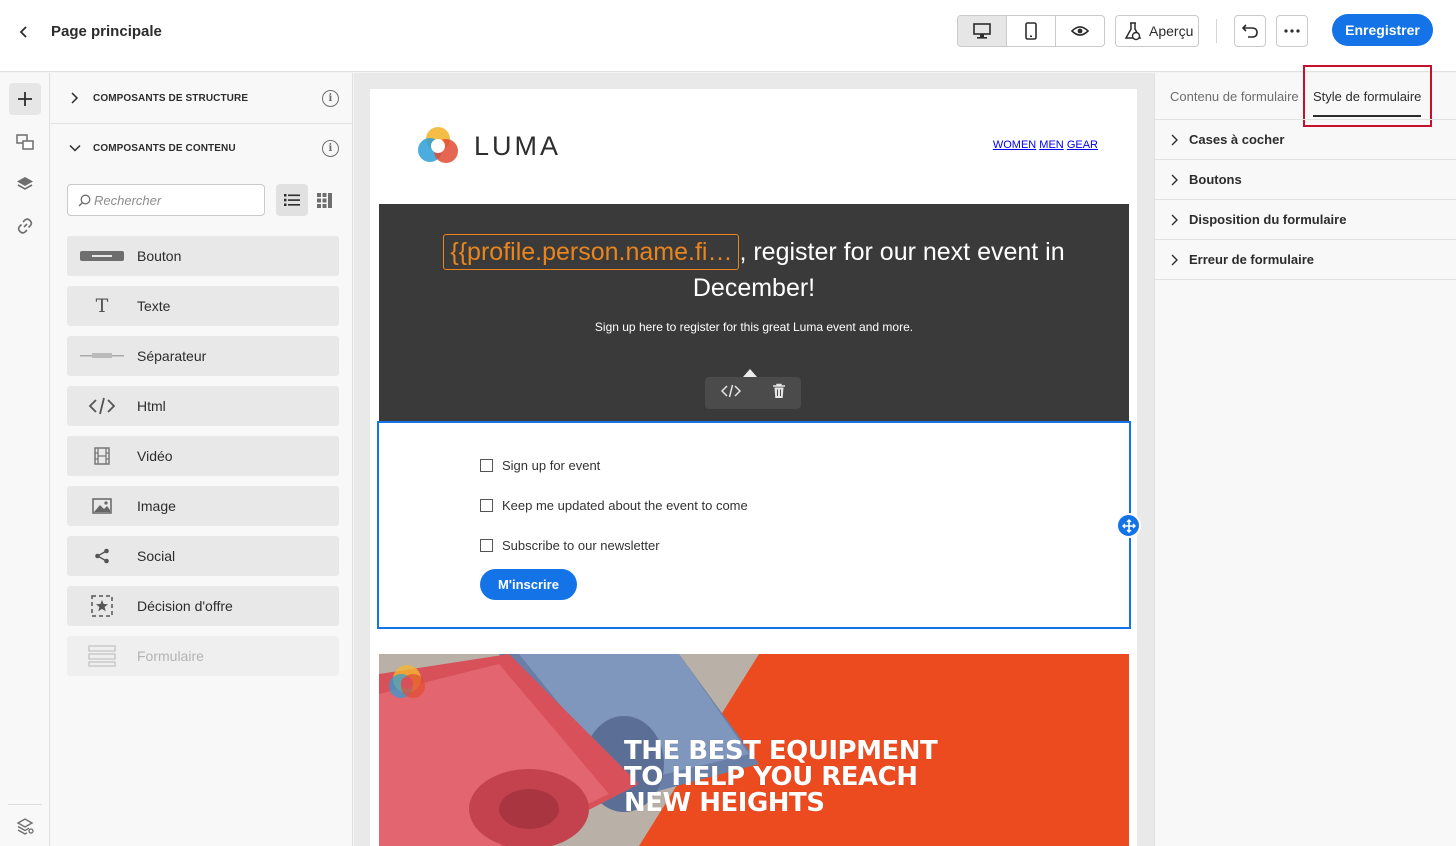  I want to click on link-icon, so click(25, 226).